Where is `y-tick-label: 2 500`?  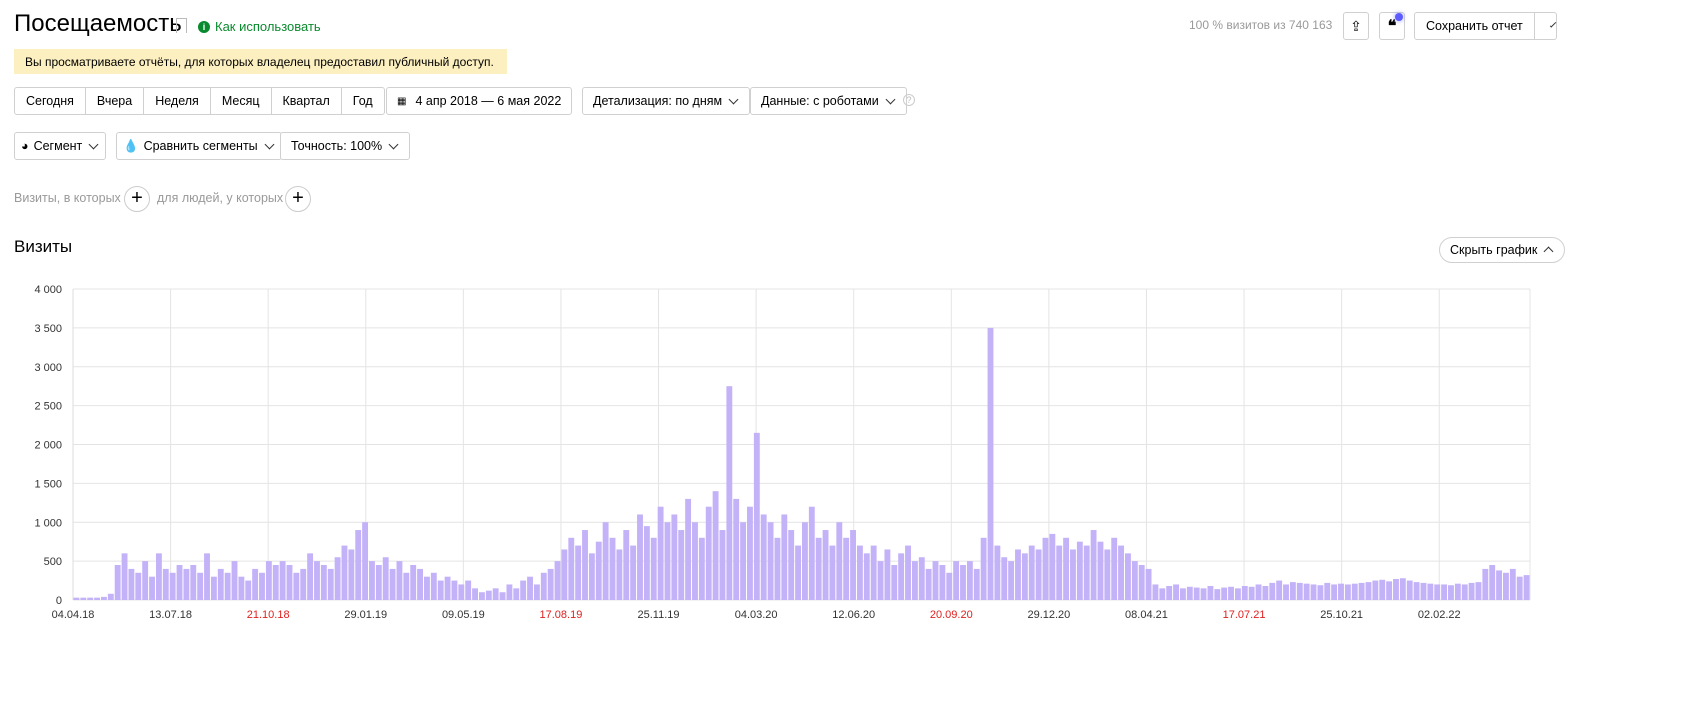
y-tick-label: 2 500 is located at coordinates (48, 407).